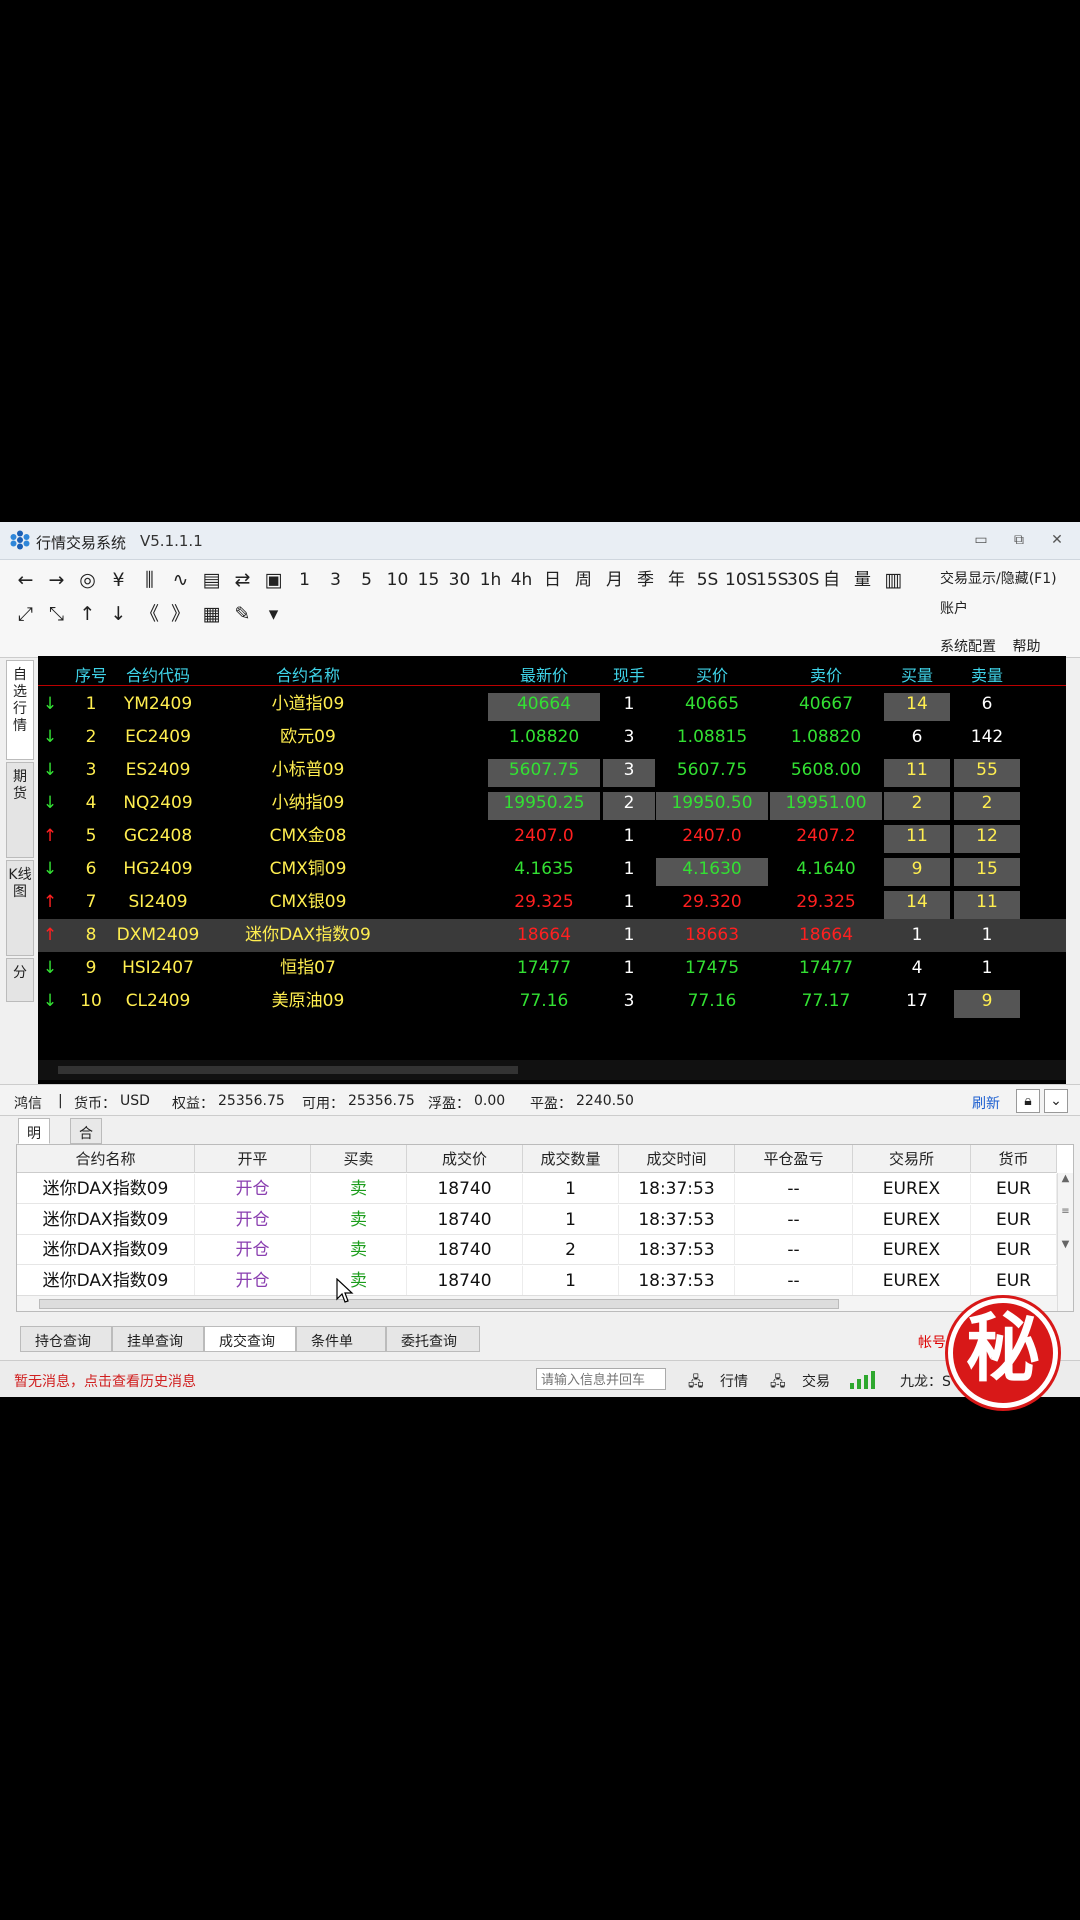  Describe the element at coordinates (459, 580) in the screenshot. I see `toolbar-row1-button-14-icon: 30` at that location.